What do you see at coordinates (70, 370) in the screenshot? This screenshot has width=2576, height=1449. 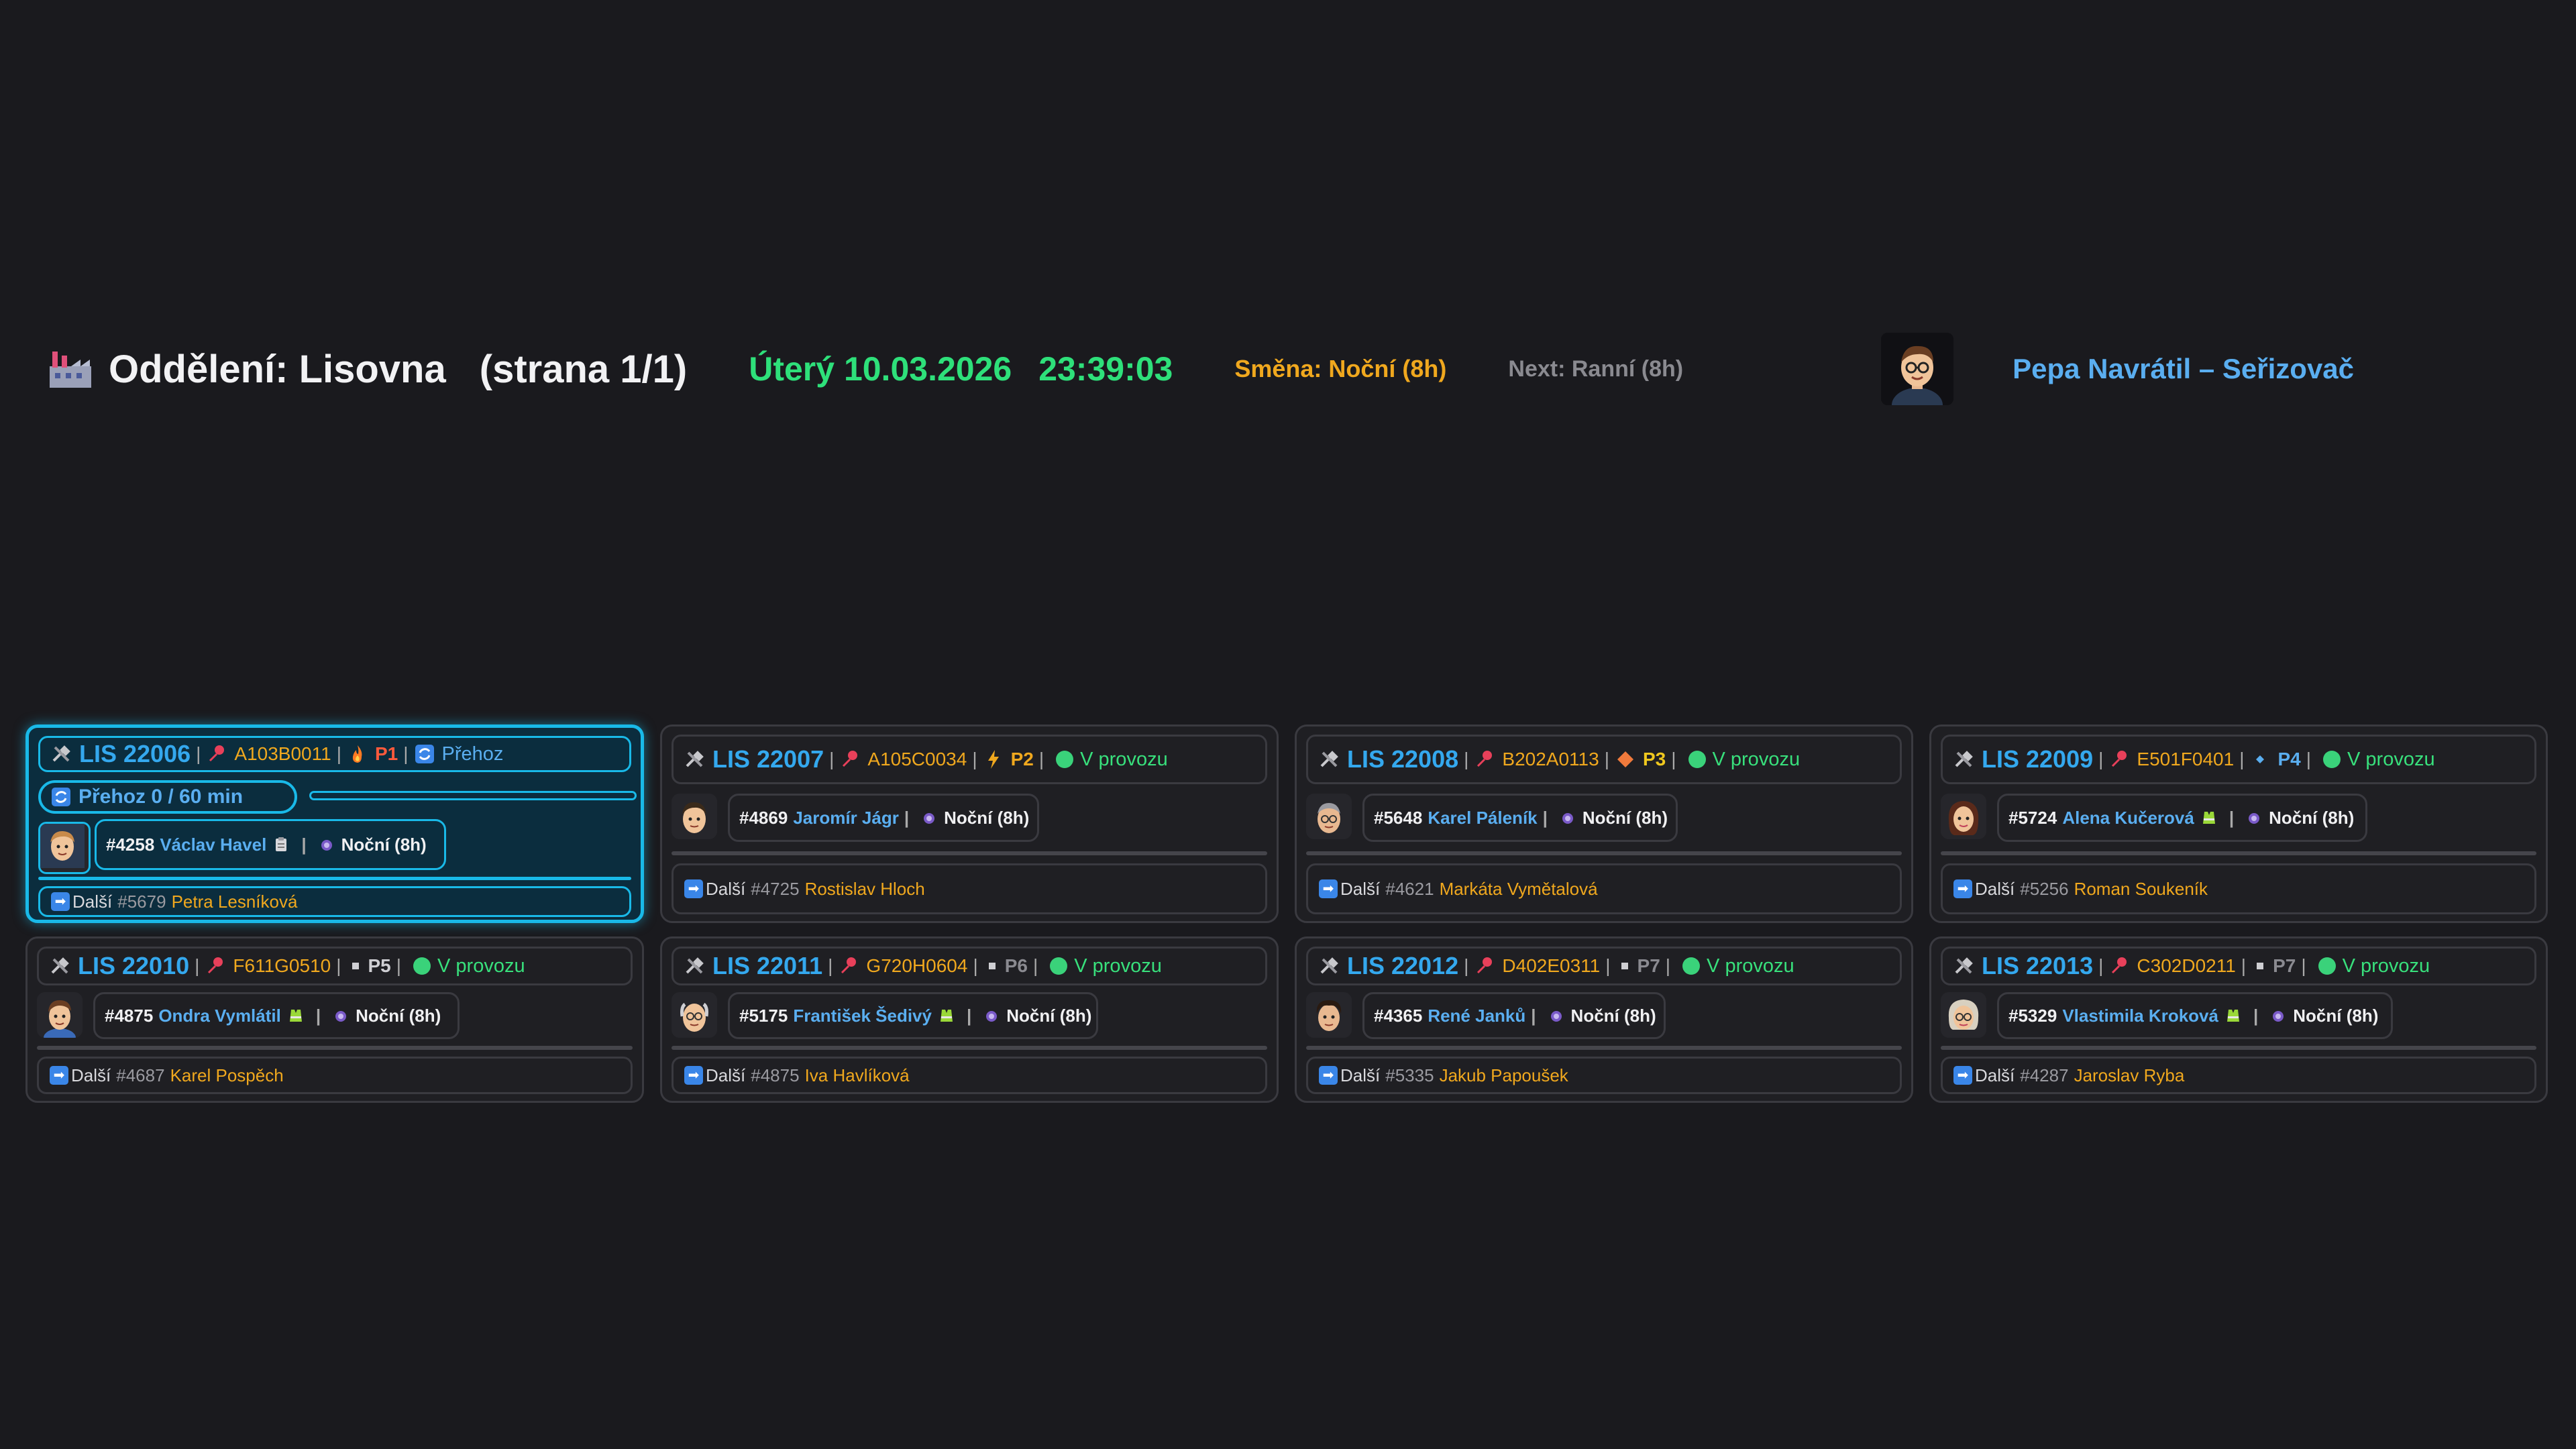 I see `factory-icon` at bounding box center [70, 370].